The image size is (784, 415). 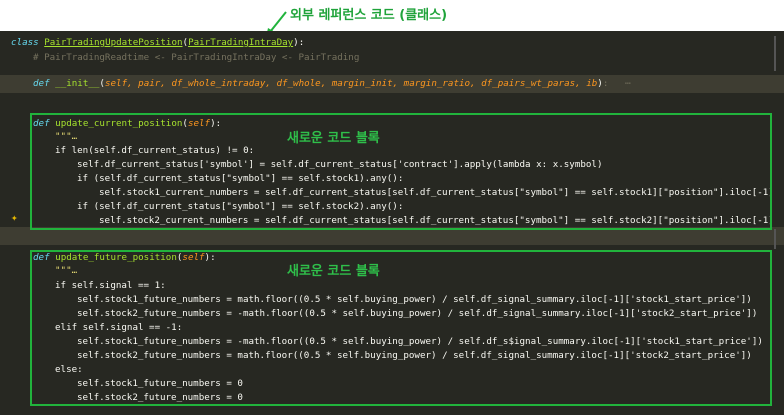 I want to click on sparkle-icon: ✦, so click(x=14, y=217).